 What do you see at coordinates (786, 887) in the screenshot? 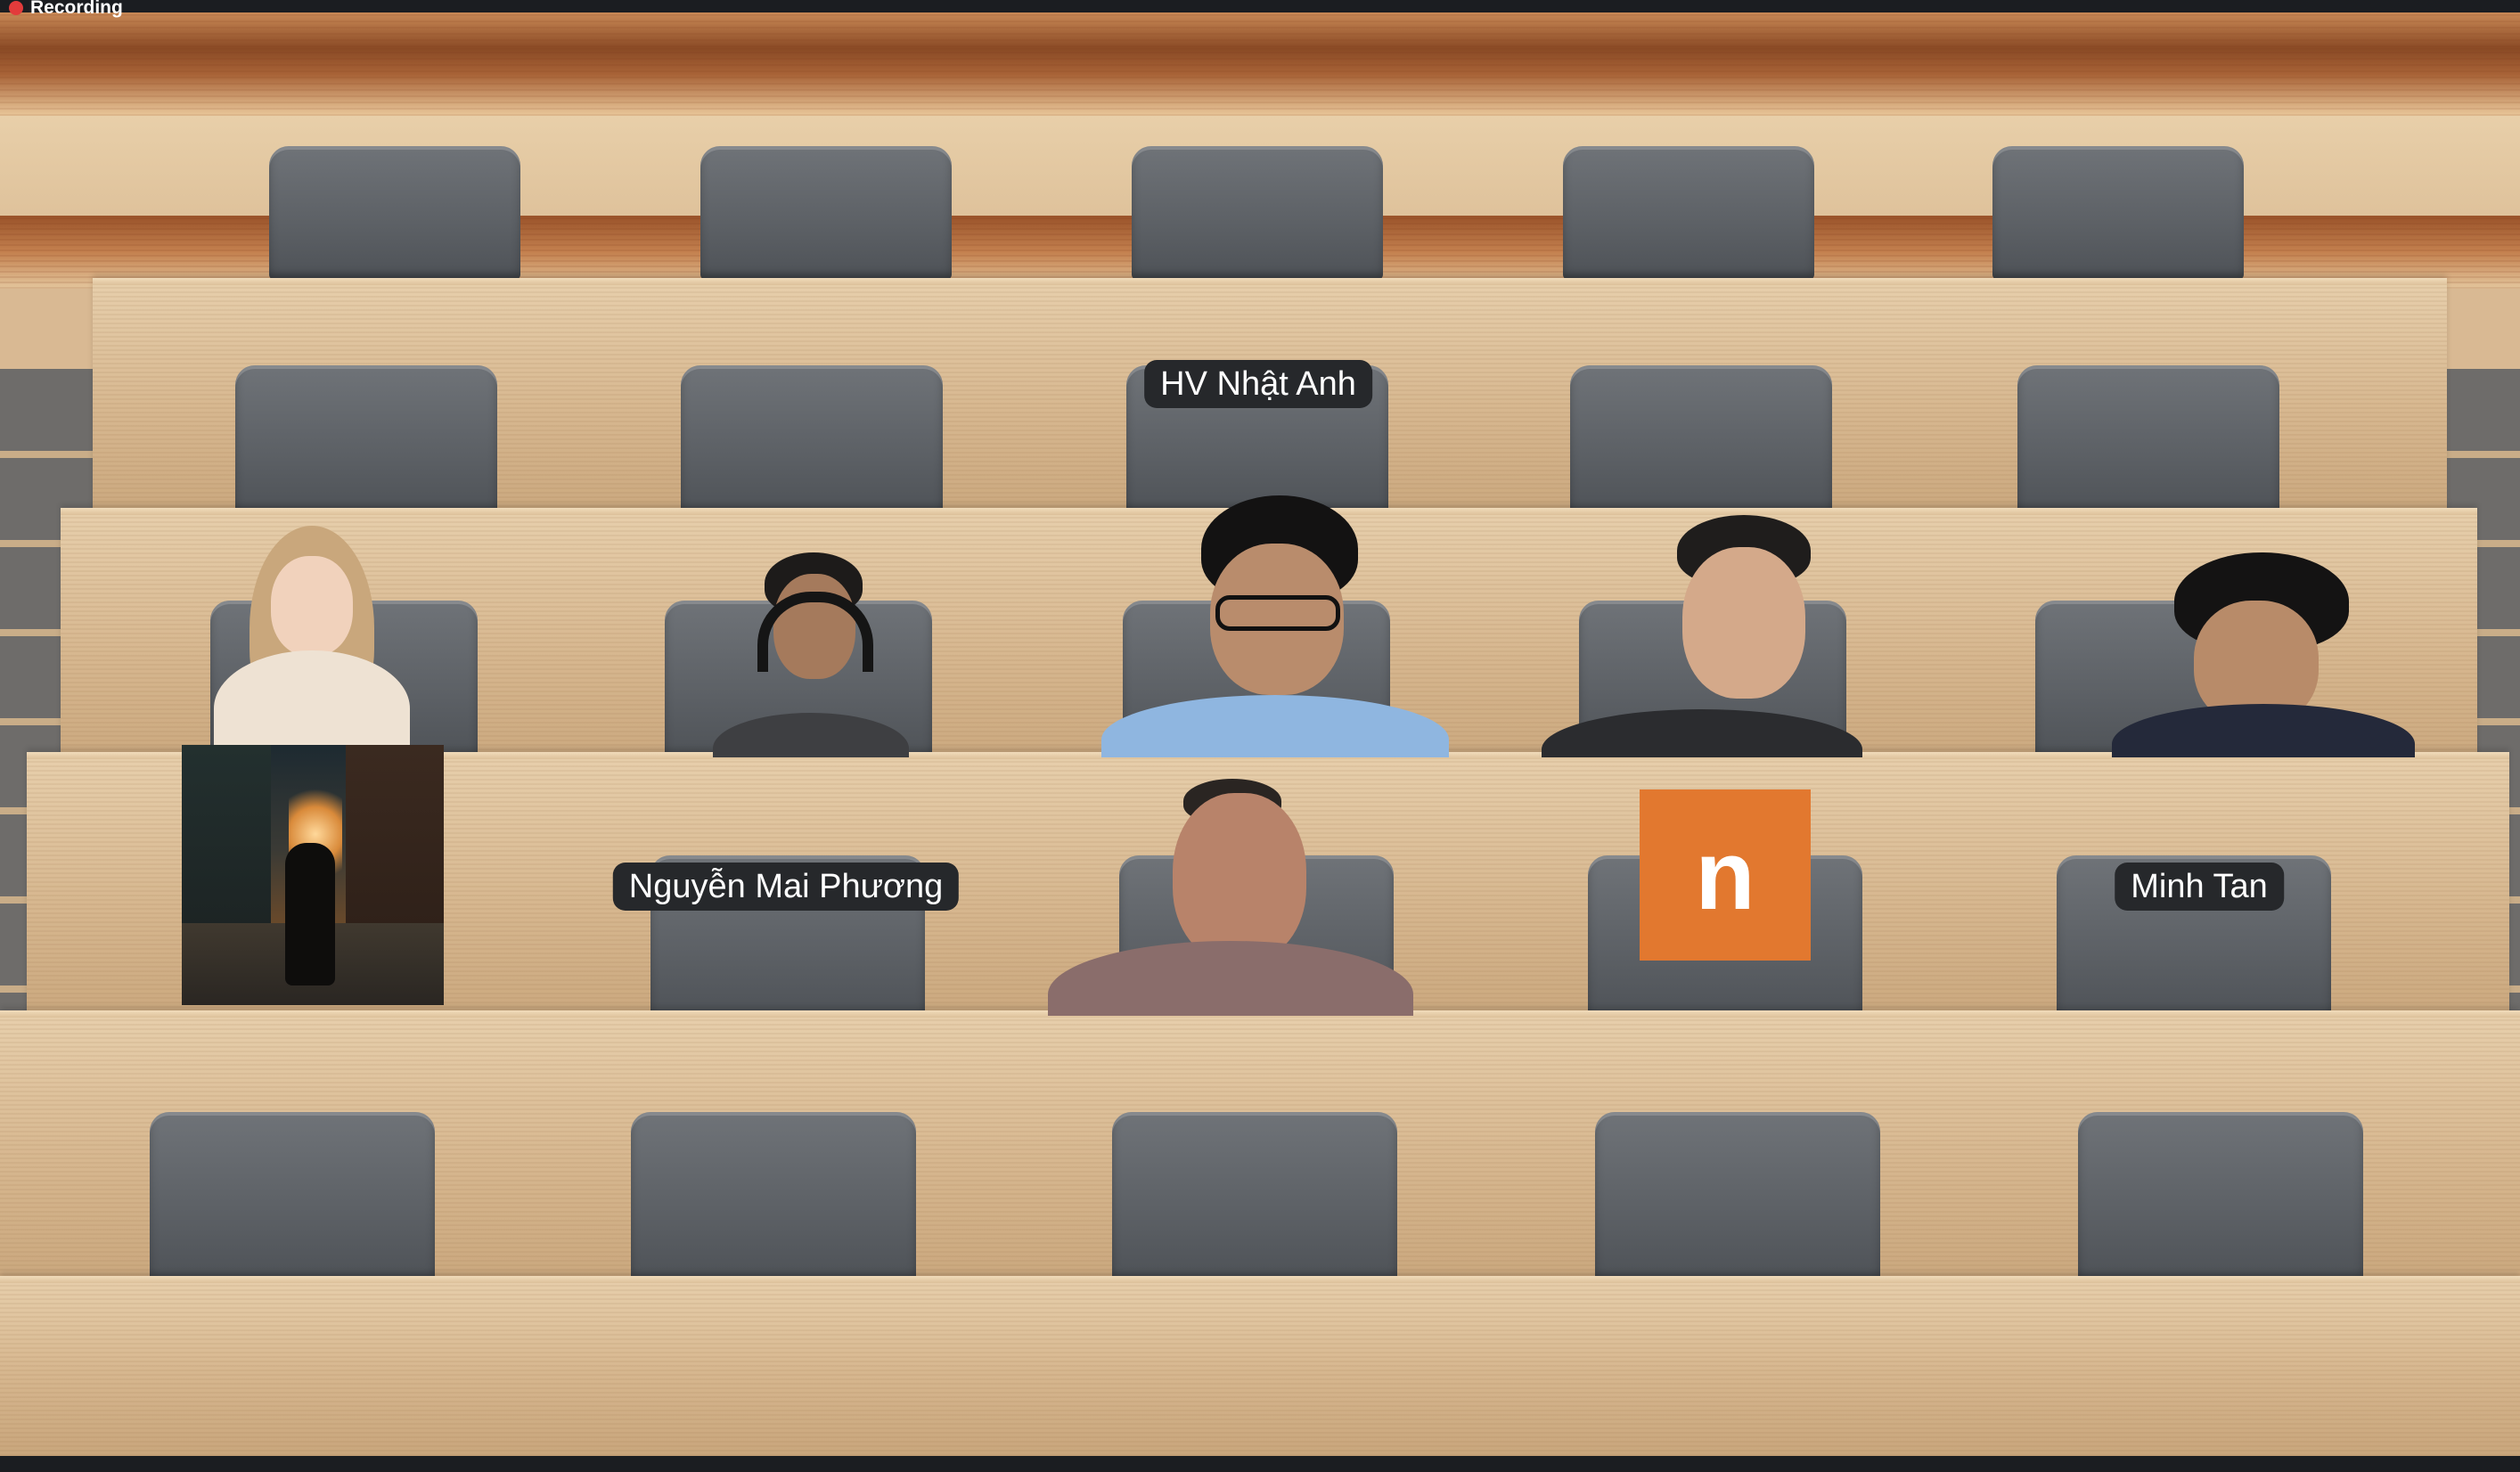
I see `name-tag-nguyen-mai-phuong: Nguyễn Mai Phương` at bounding box center [786, 887].